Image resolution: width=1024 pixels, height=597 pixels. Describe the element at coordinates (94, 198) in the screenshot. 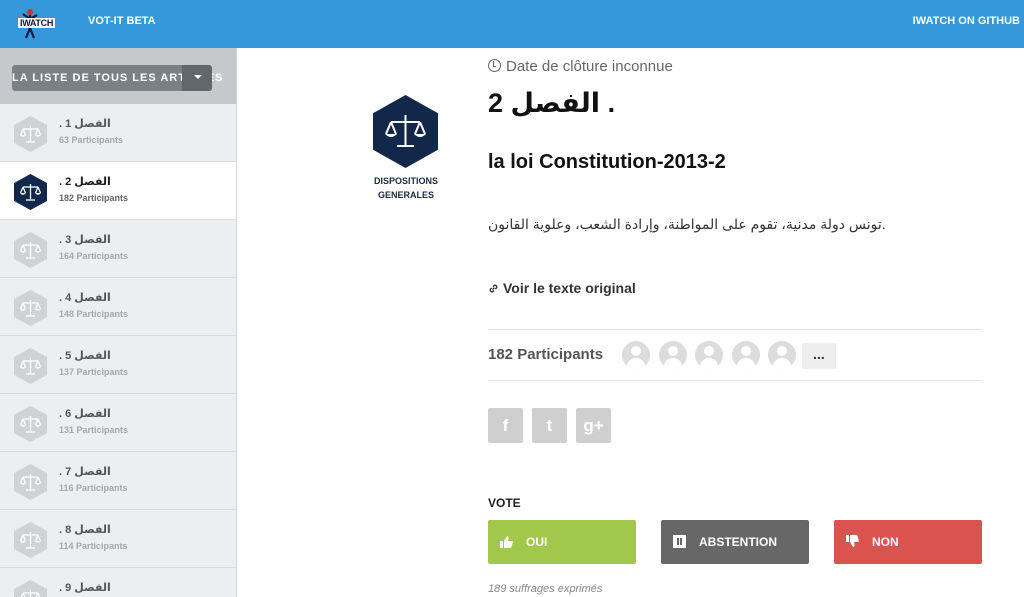

I see `chapter-participants: 182 Participants` at that location.